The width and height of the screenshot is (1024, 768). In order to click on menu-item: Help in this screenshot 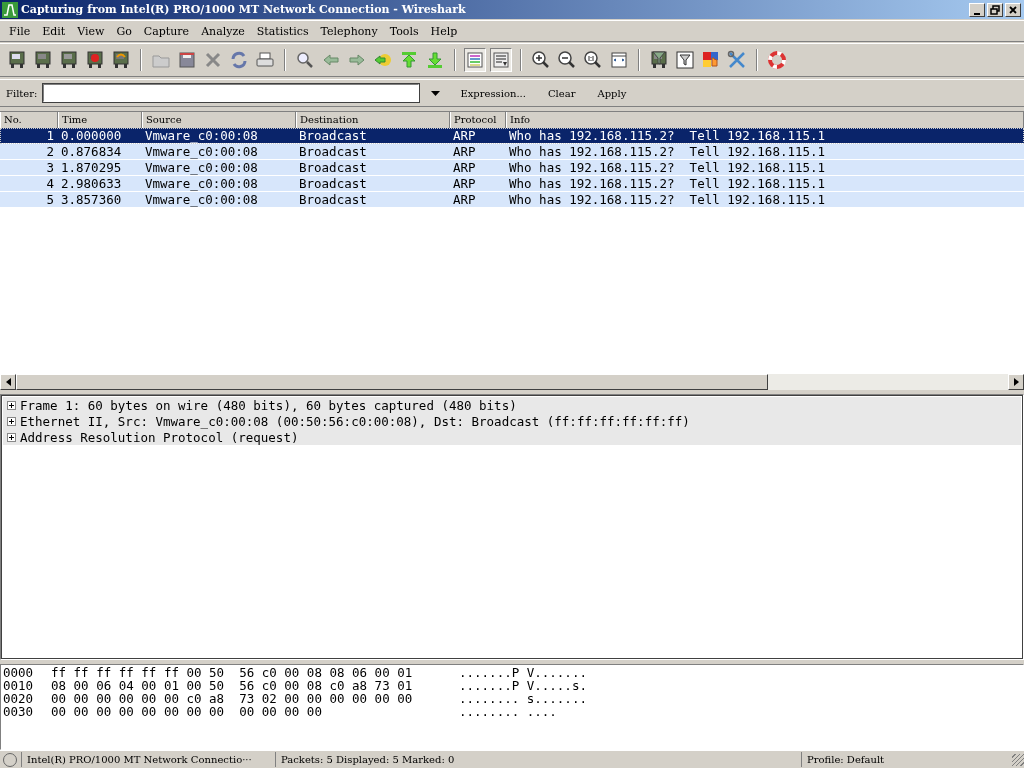, I will do `click(444, 31)`.